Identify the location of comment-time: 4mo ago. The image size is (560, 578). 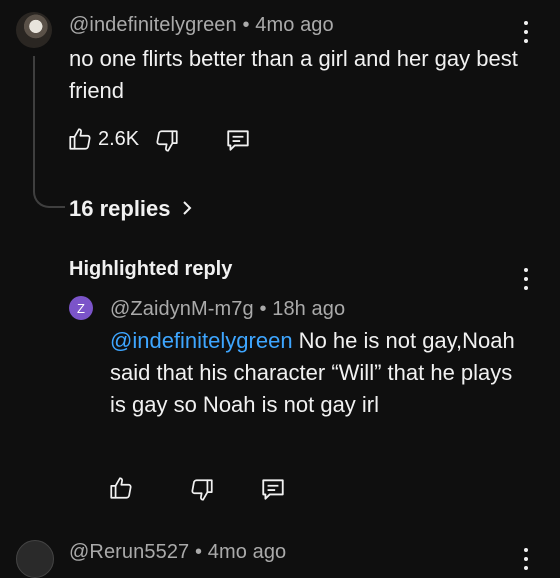
(294, 25).